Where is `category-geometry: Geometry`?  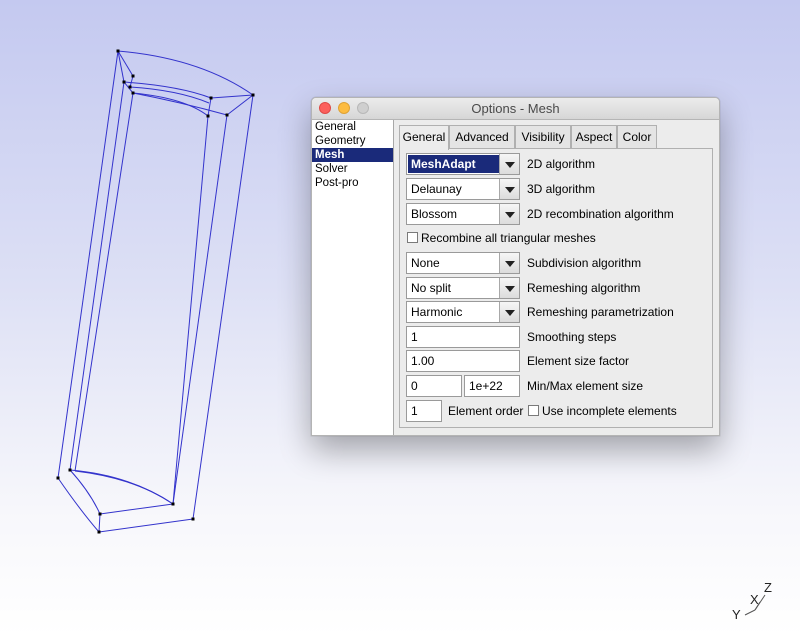
category-geometry: Geometry is located at coordinates (352, 141).